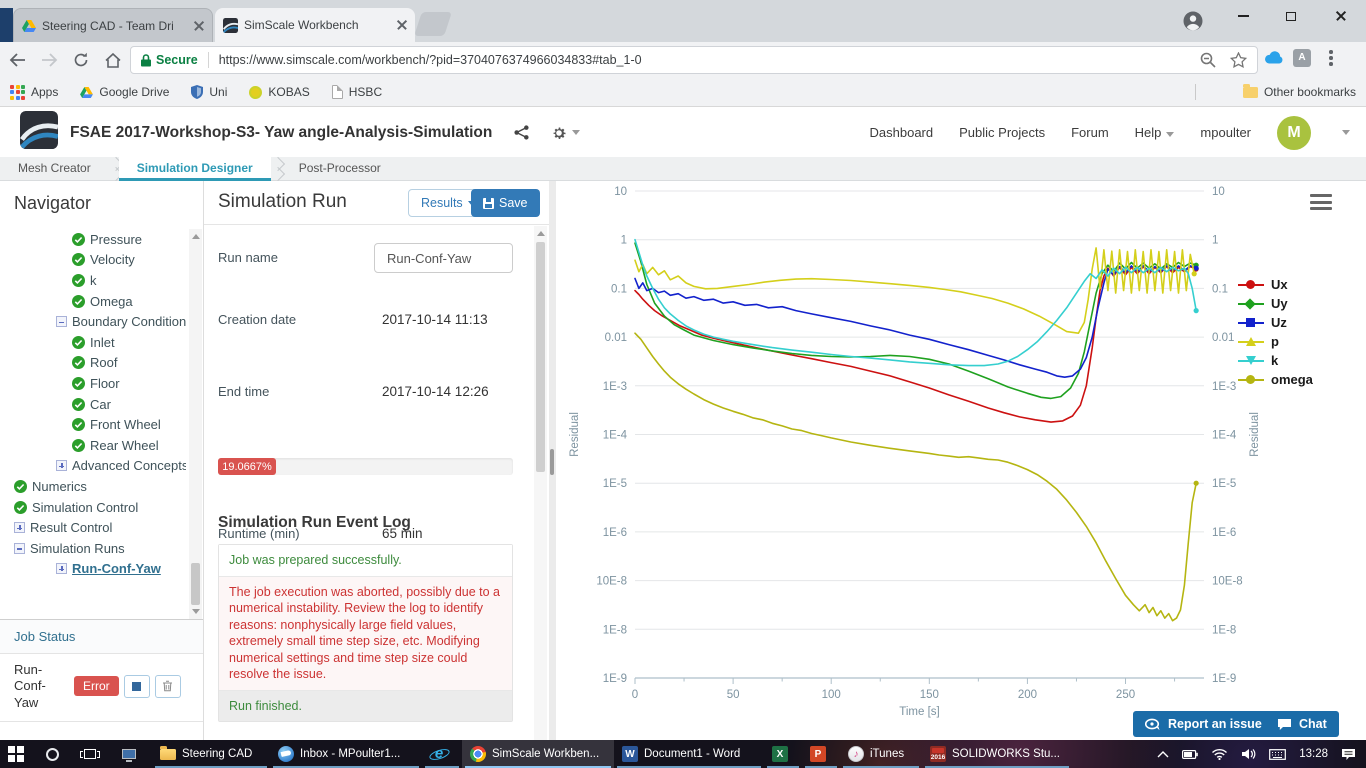 Image resolution: width=1366 pixels, height=768 pixels. I want to click on save-button: Save, so click(505, 203).